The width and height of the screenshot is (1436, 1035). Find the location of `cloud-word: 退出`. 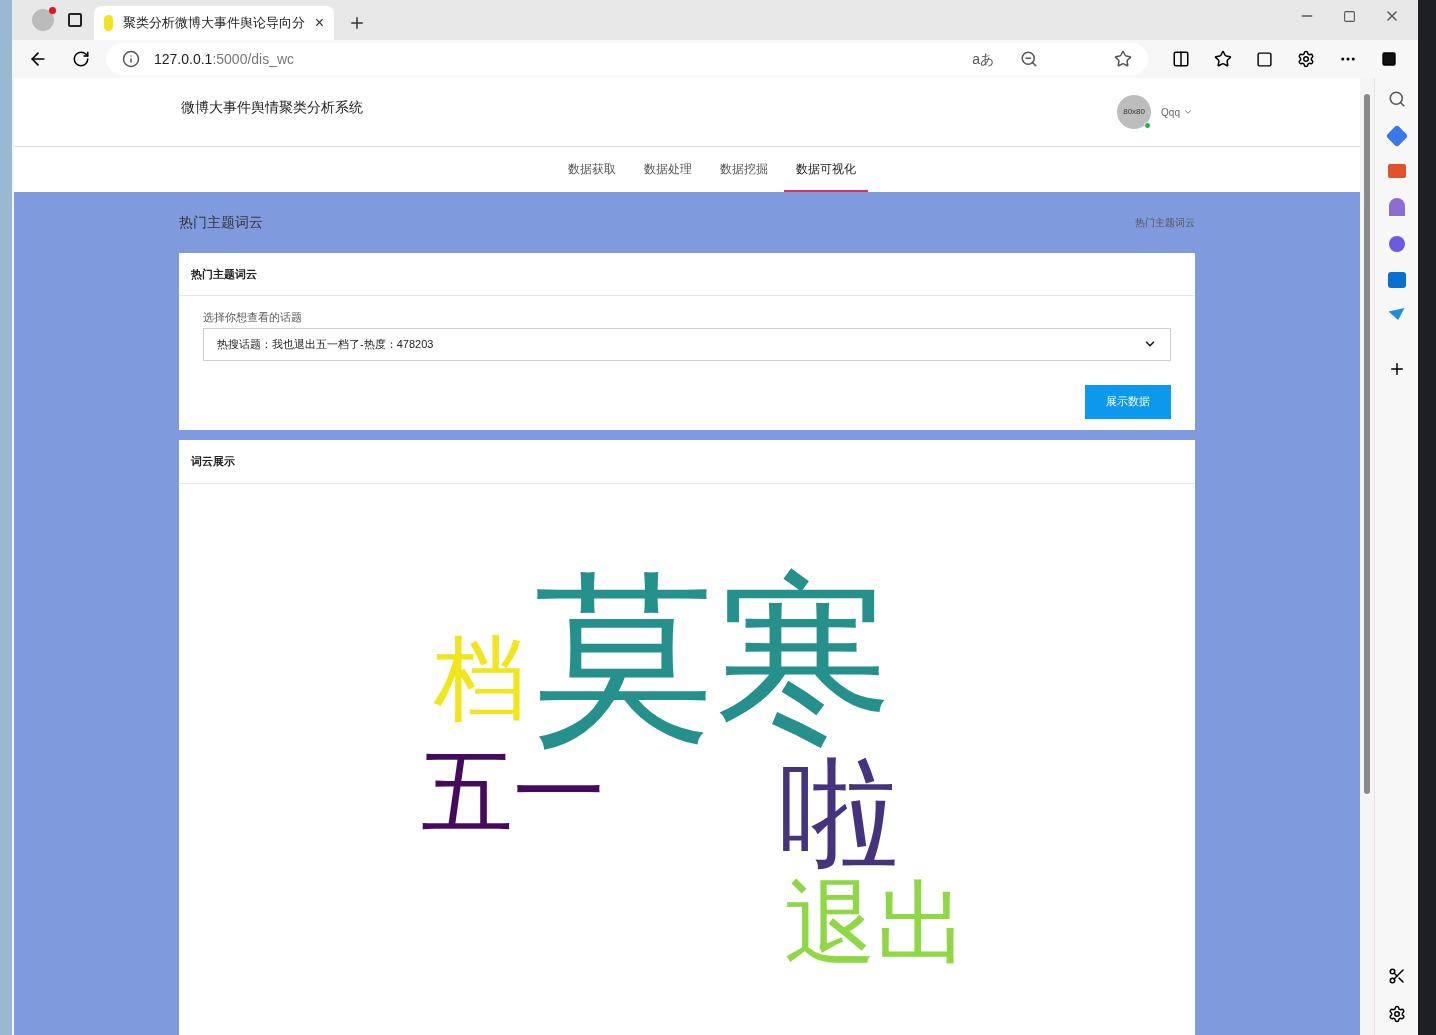

cloud-word: 退出 is located at coordinates (876, 923).